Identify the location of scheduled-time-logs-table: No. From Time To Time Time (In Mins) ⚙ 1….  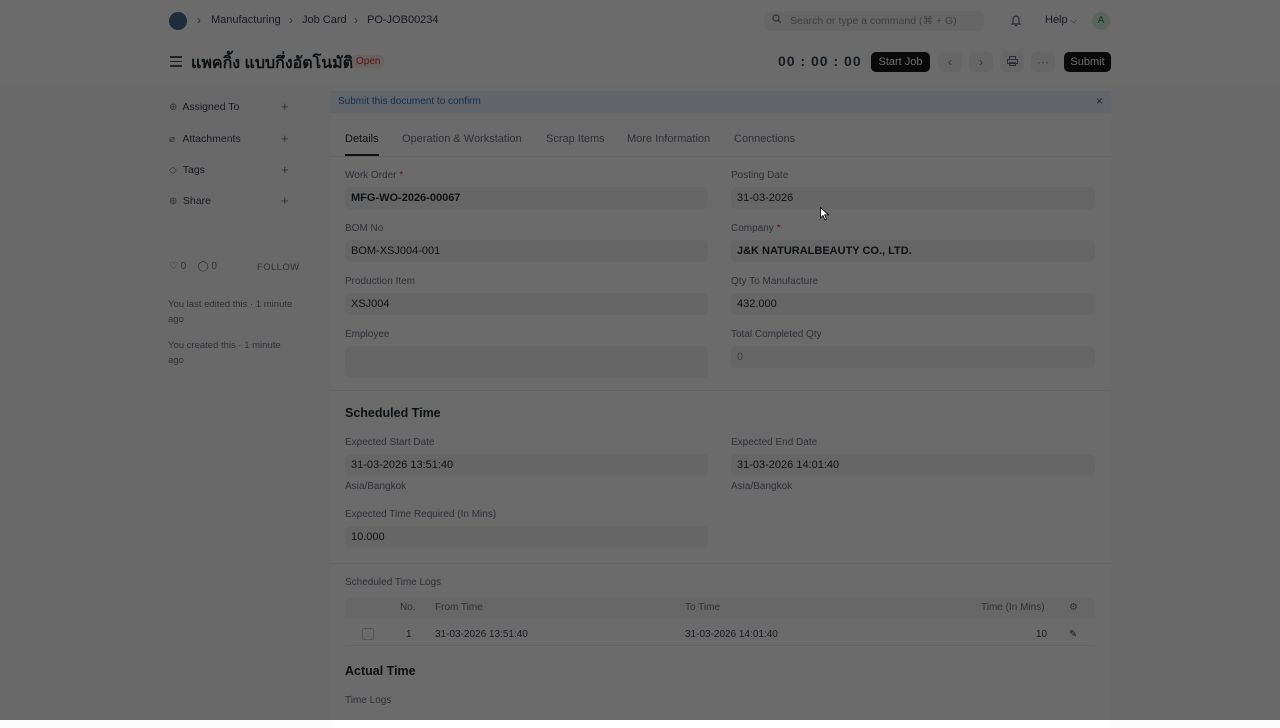
(720, 623).